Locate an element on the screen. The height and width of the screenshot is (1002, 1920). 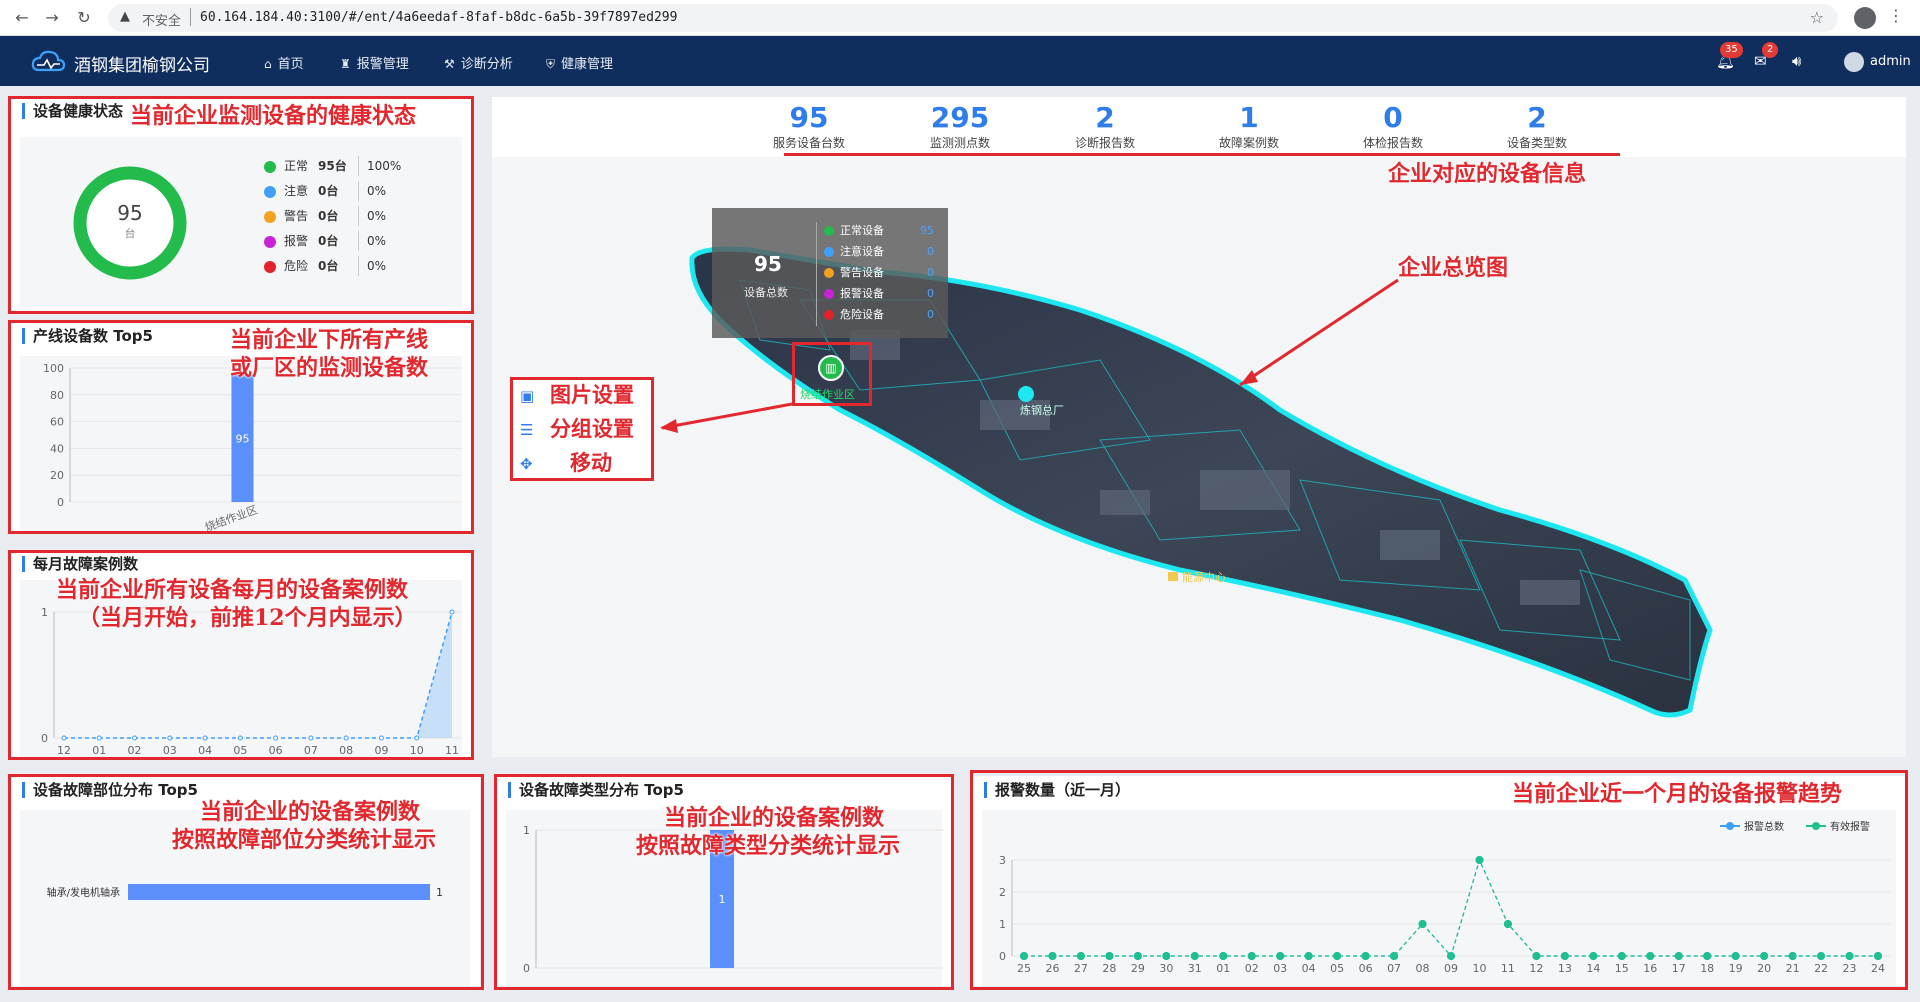
legend-count: 95台 is located at coordinates (332, 166).